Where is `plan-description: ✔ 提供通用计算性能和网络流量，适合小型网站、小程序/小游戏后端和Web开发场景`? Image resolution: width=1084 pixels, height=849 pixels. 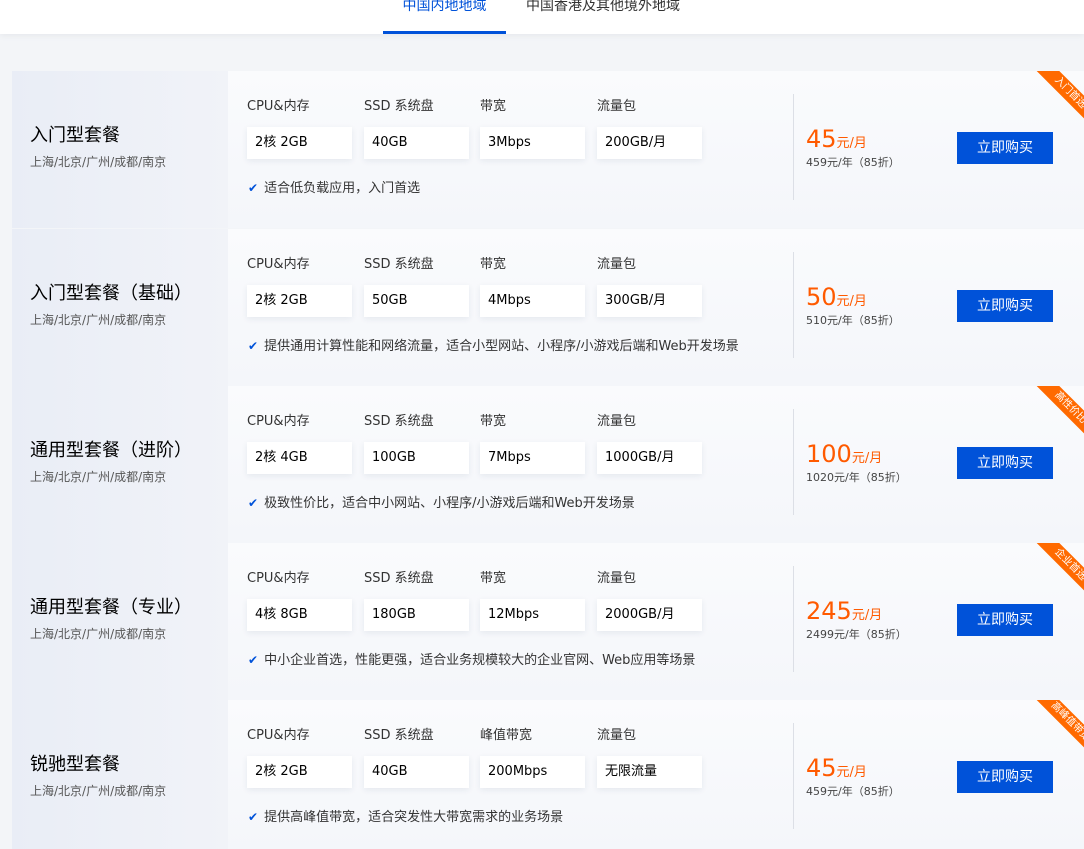
plan-description: ✔ 提供通用计算性能和网络流量，适合小型网站、小程序/小游戏后端和Web开发场景 is located at coordinates (493, 346).